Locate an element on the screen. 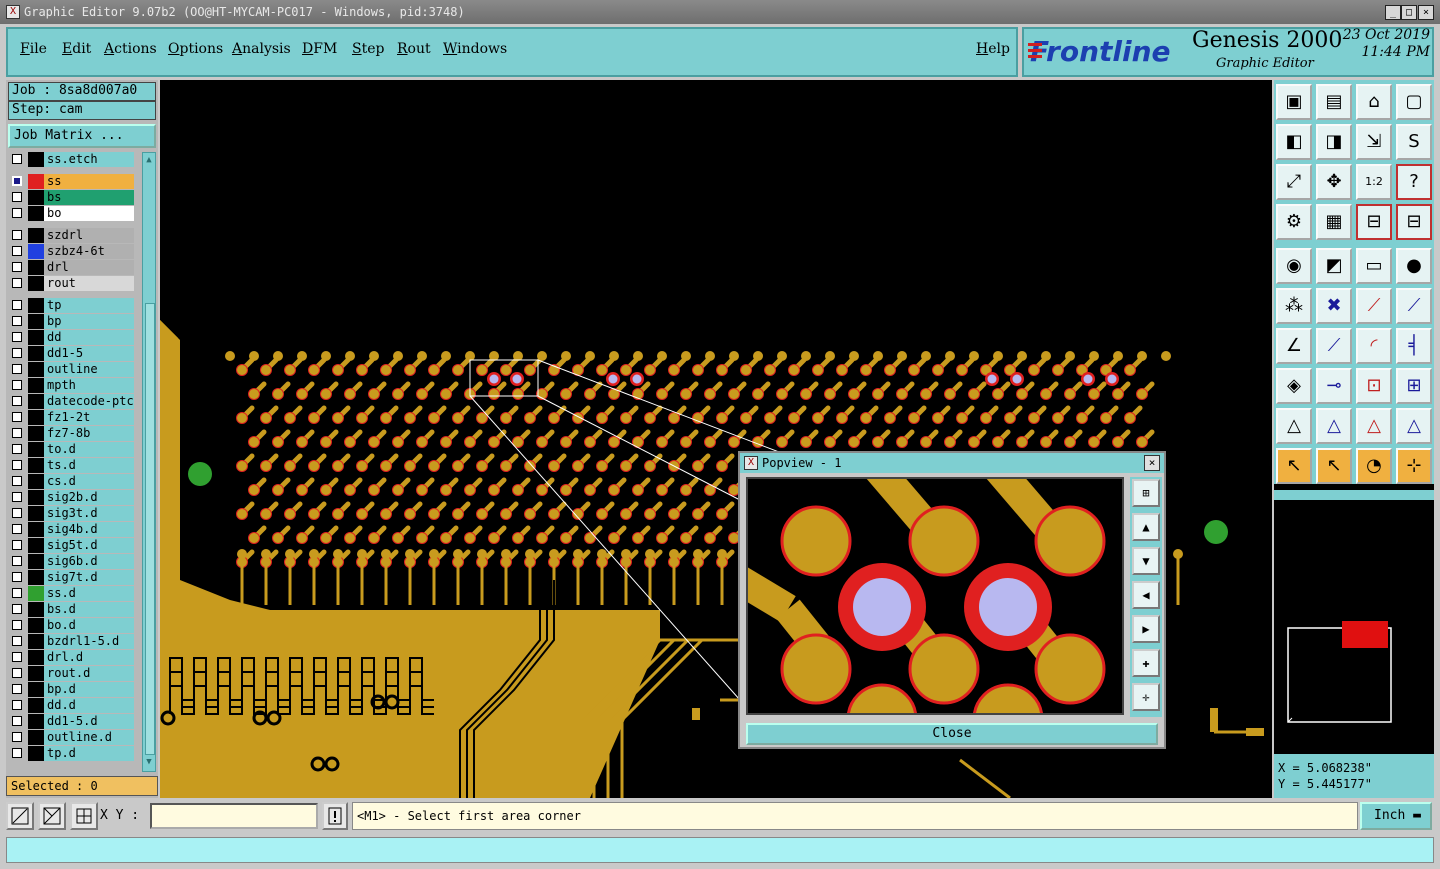 This screenshot has height=869, width=1440. layer-compare-icon: ⊟ is located at coordinates (1374, 222).